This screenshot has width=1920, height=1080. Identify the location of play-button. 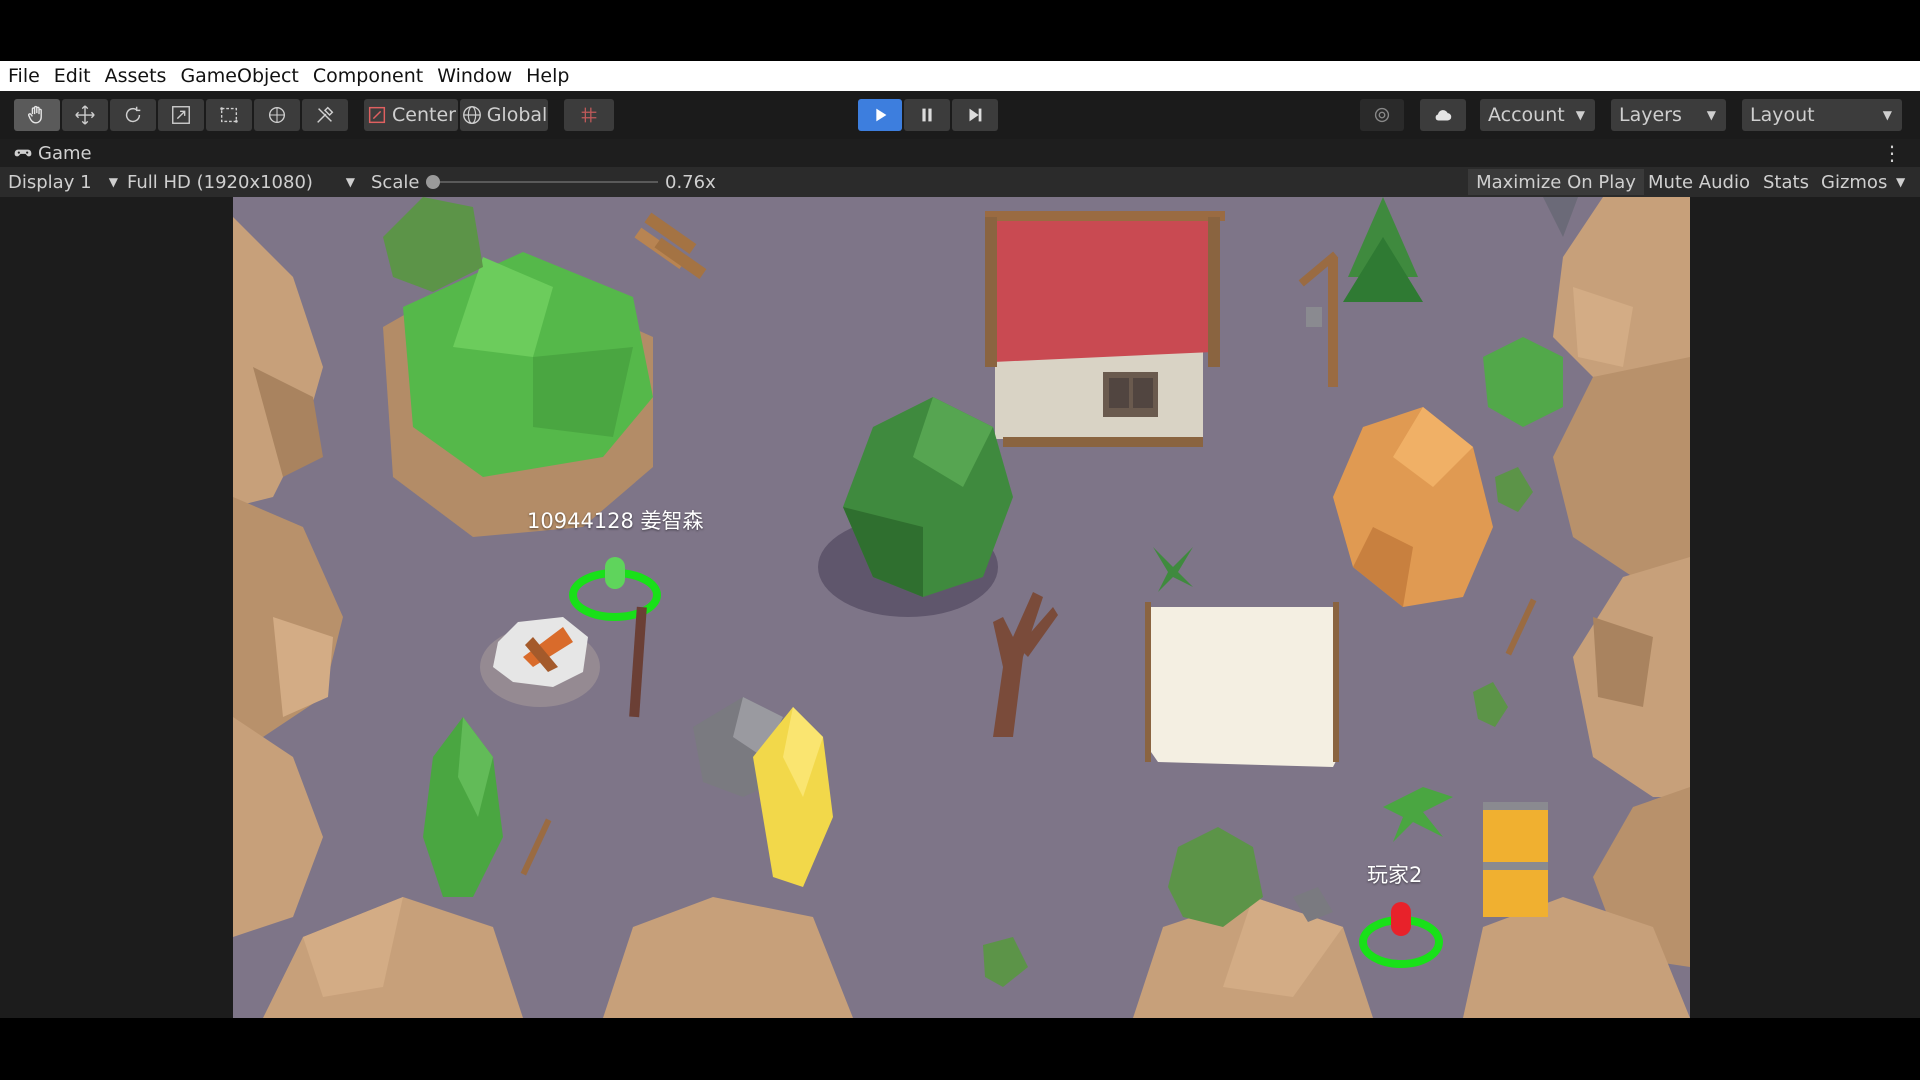
(880, 115).